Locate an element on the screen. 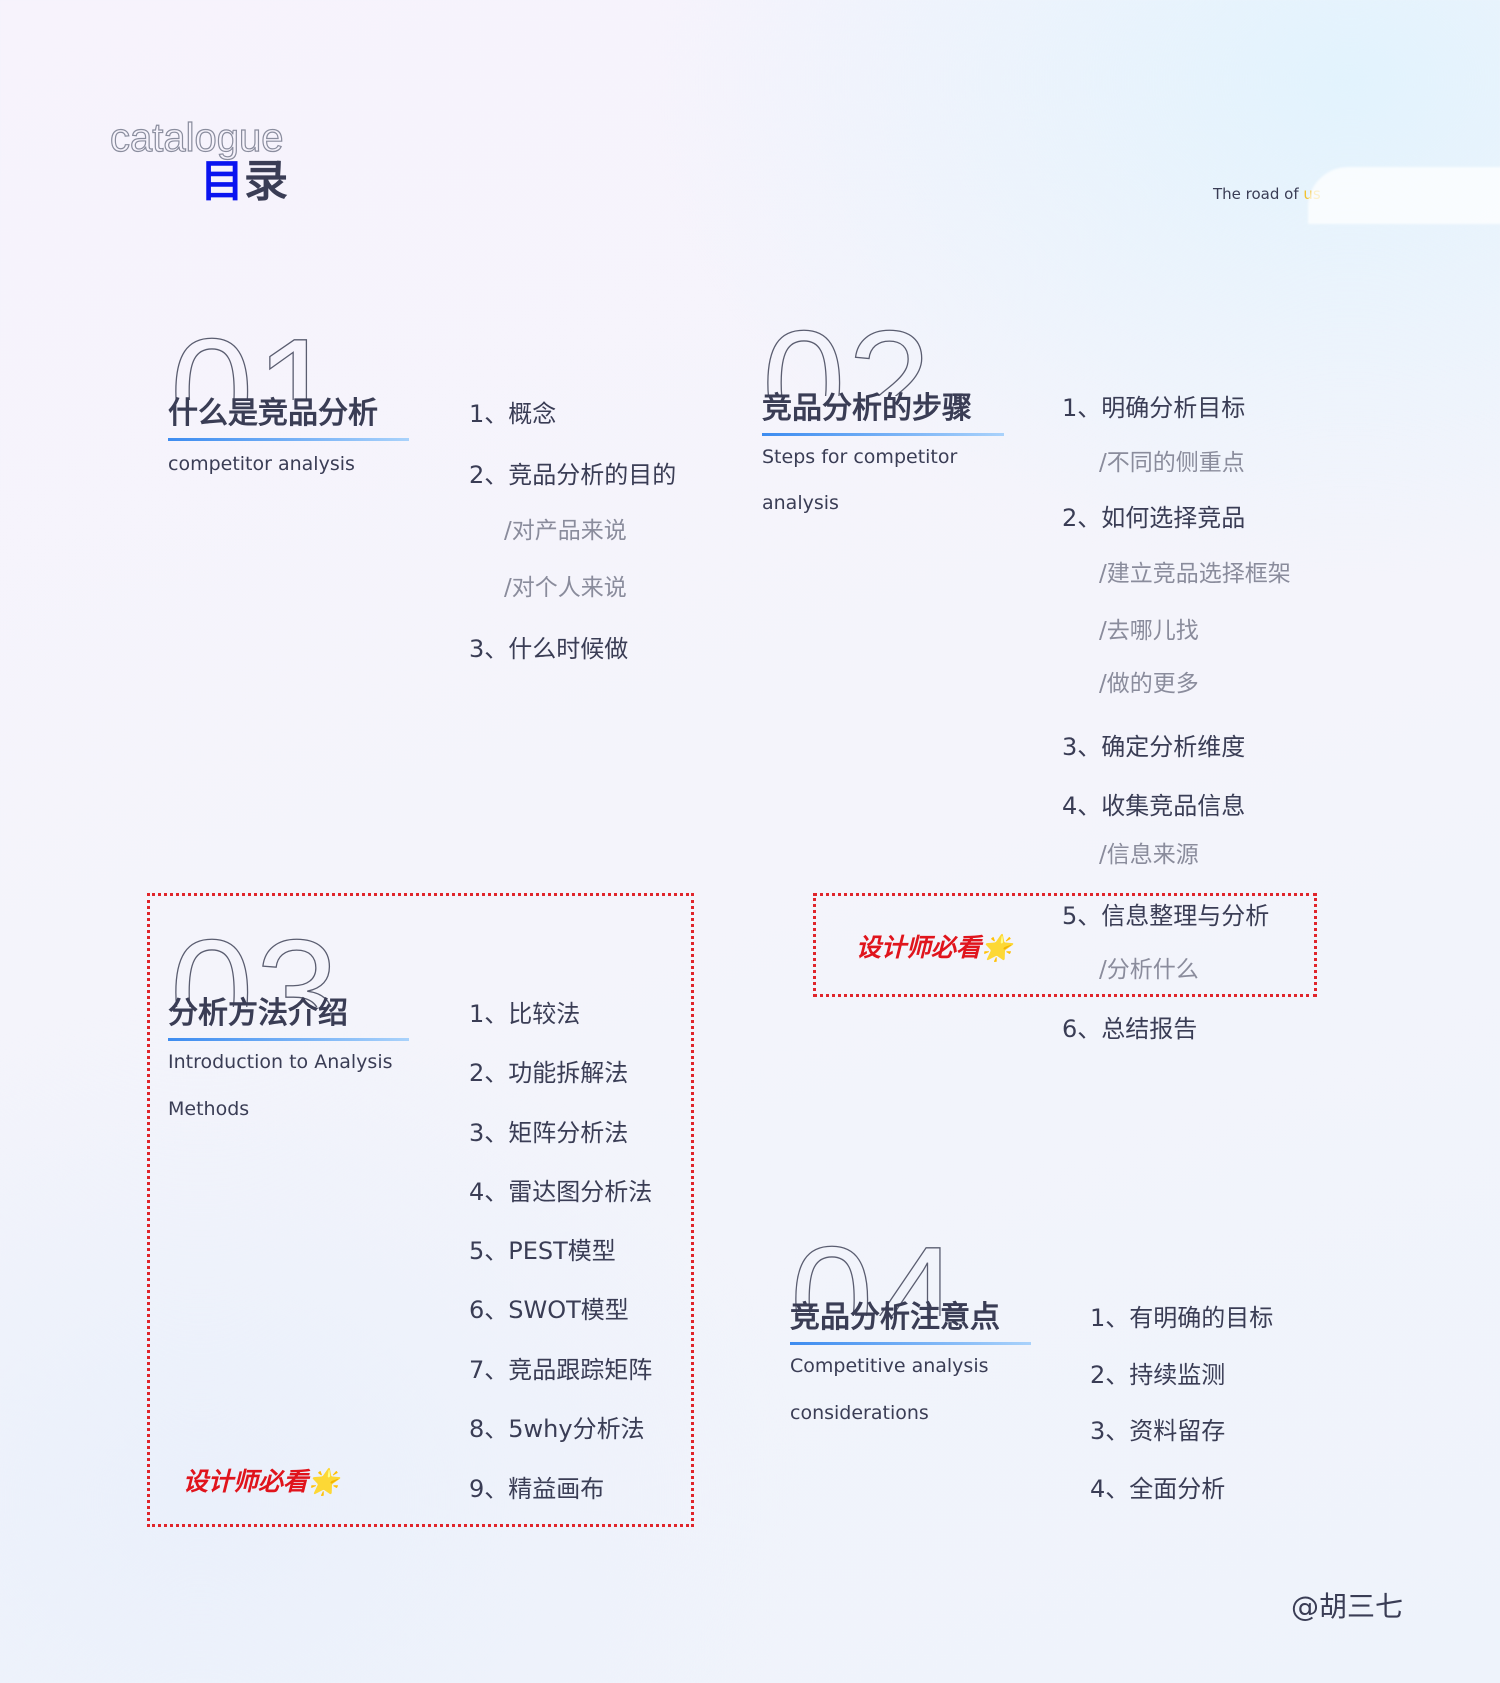 Image resolution: width=1500 pixels, height=1683 pixels. section-subtitle: Methods is located at coordinates (209, 1109).